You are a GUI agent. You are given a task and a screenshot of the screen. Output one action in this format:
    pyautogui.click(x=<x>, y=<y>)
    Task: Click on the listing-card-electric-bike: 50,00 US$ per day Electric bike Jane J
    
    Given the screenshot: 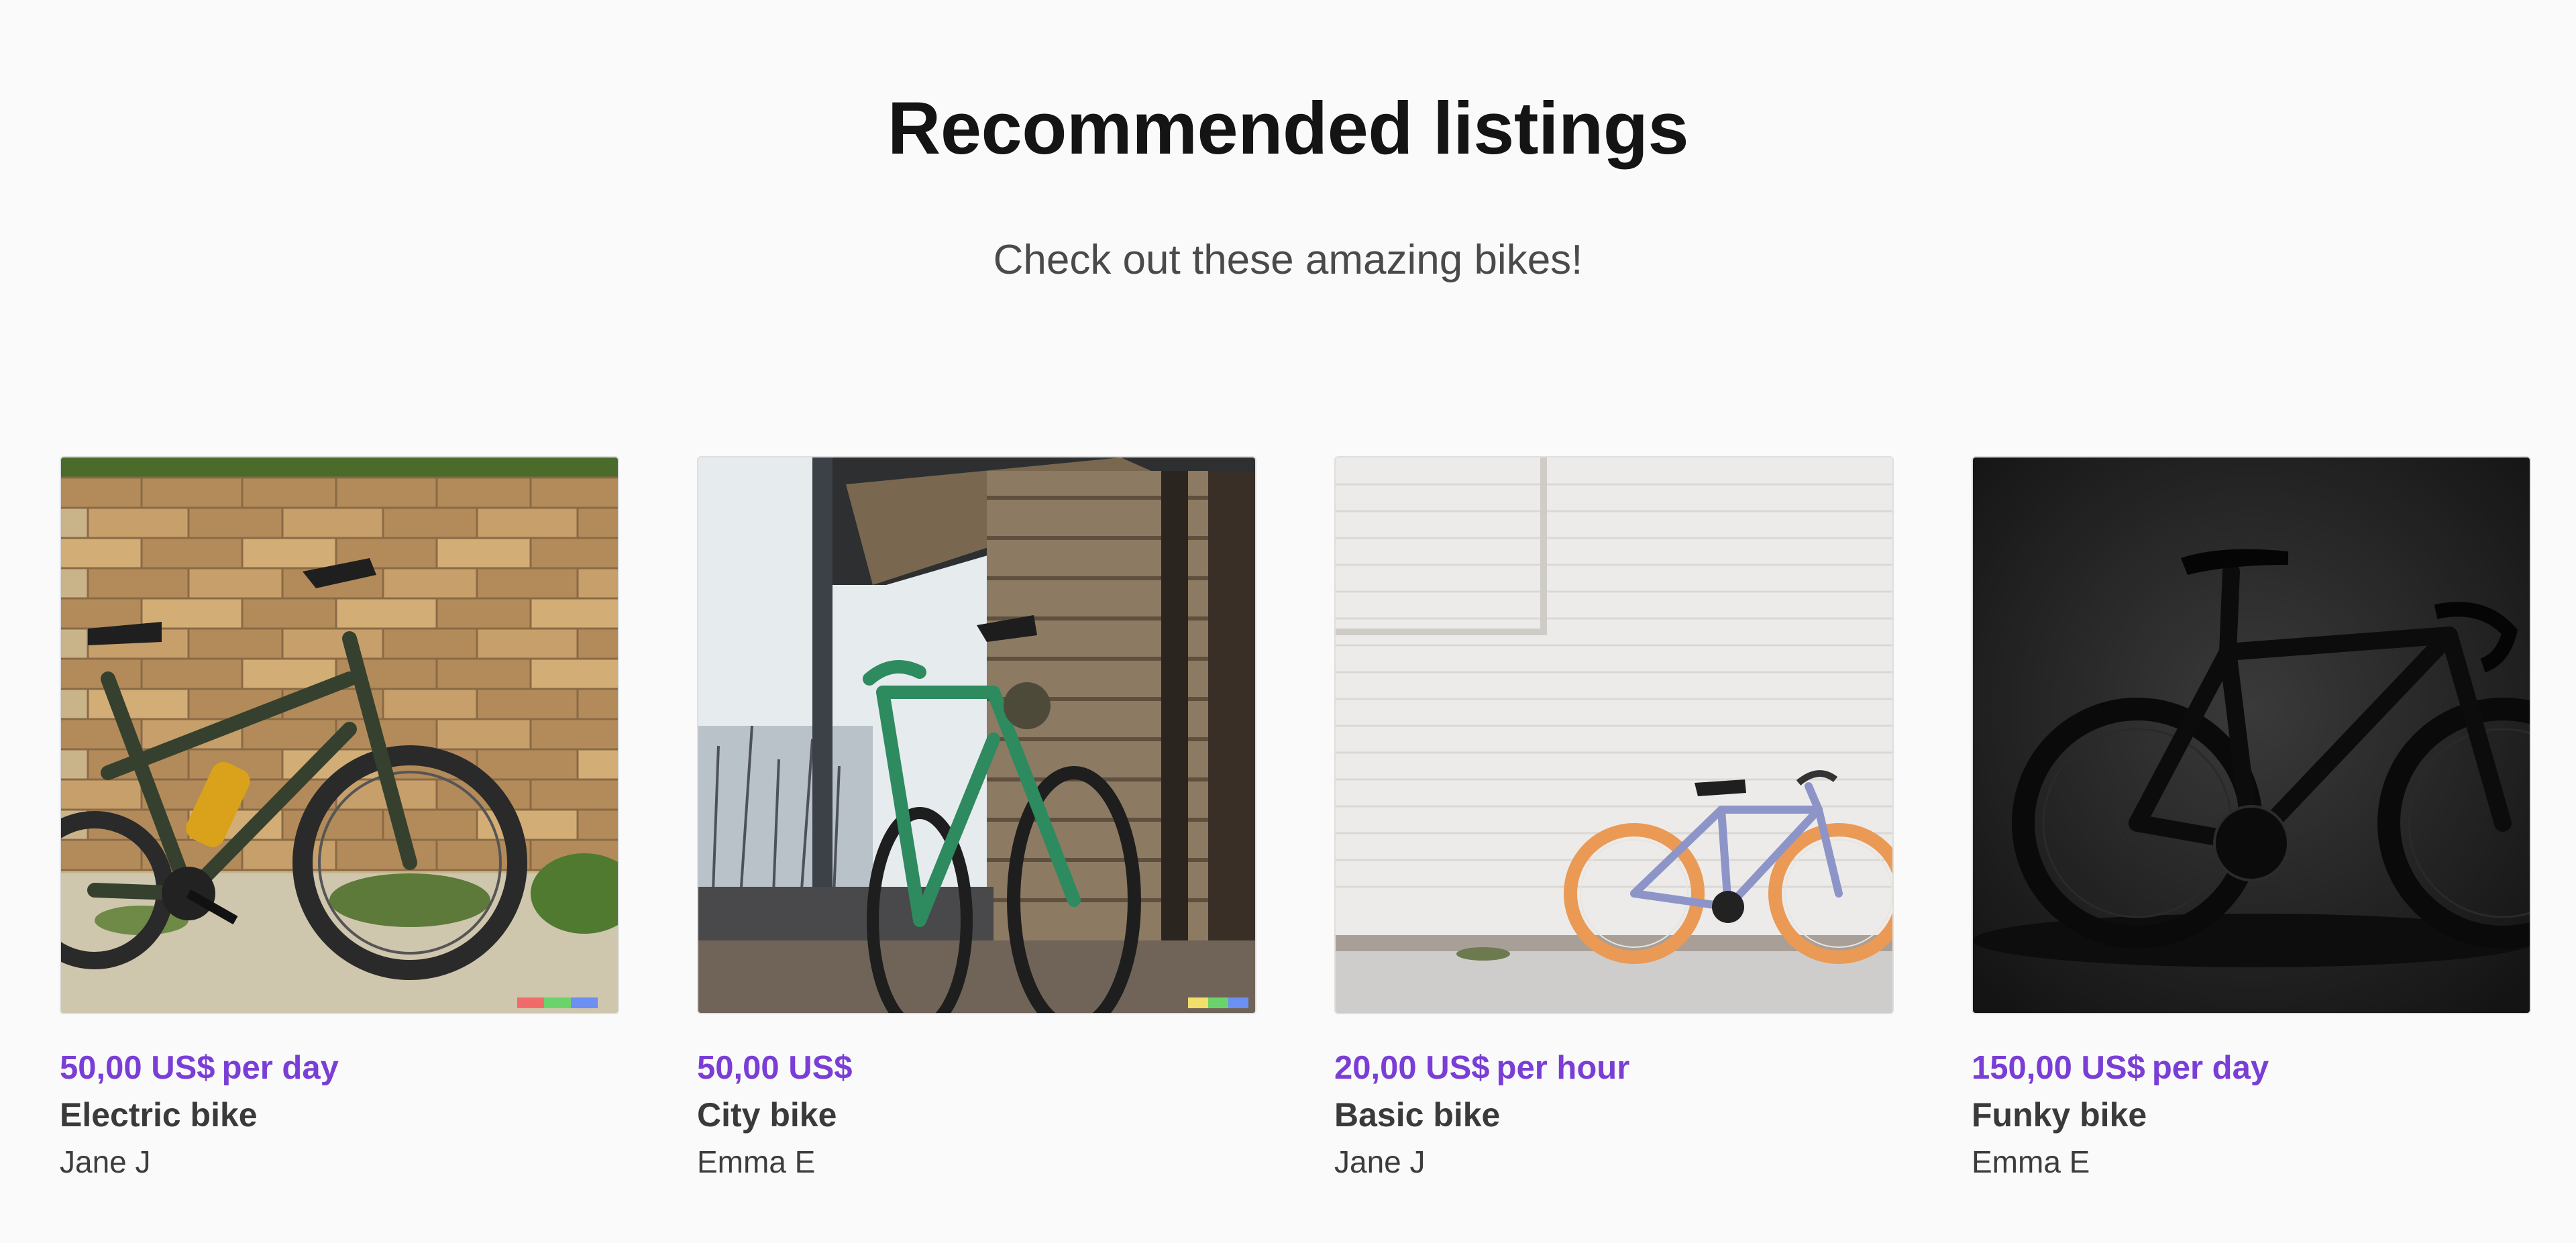 What is the action you would take?
    pyautogui.click(x=339, y=825)
    